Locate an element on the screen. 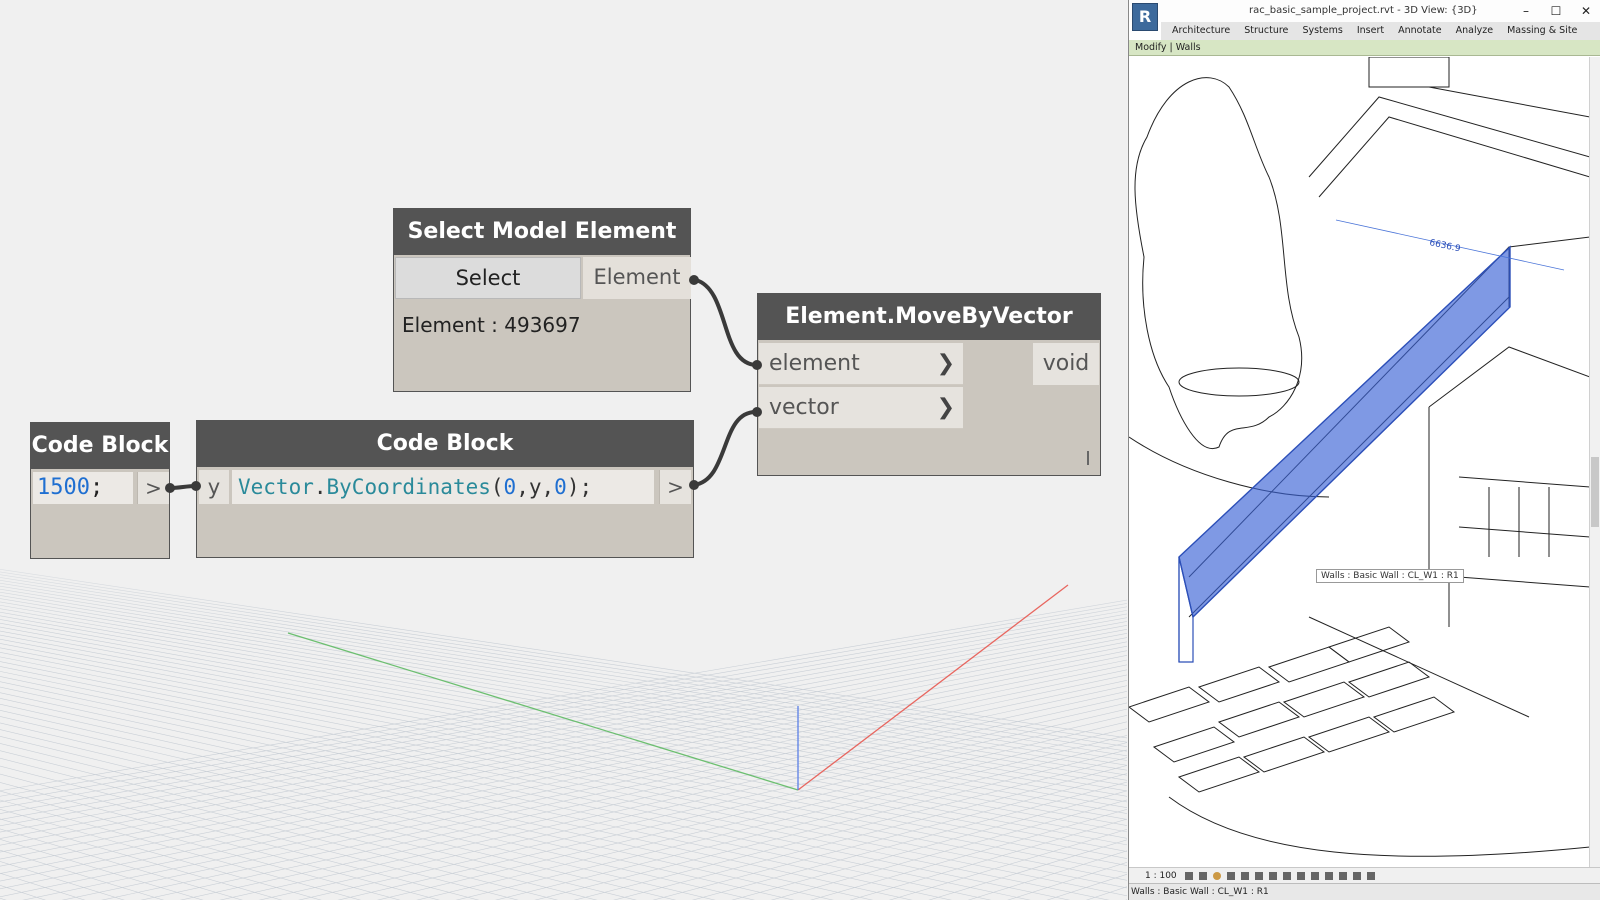 Image resolution: width=1600 pixels, height=900 pixels. close-button: ✕ is located at coordinates (1585, 11).